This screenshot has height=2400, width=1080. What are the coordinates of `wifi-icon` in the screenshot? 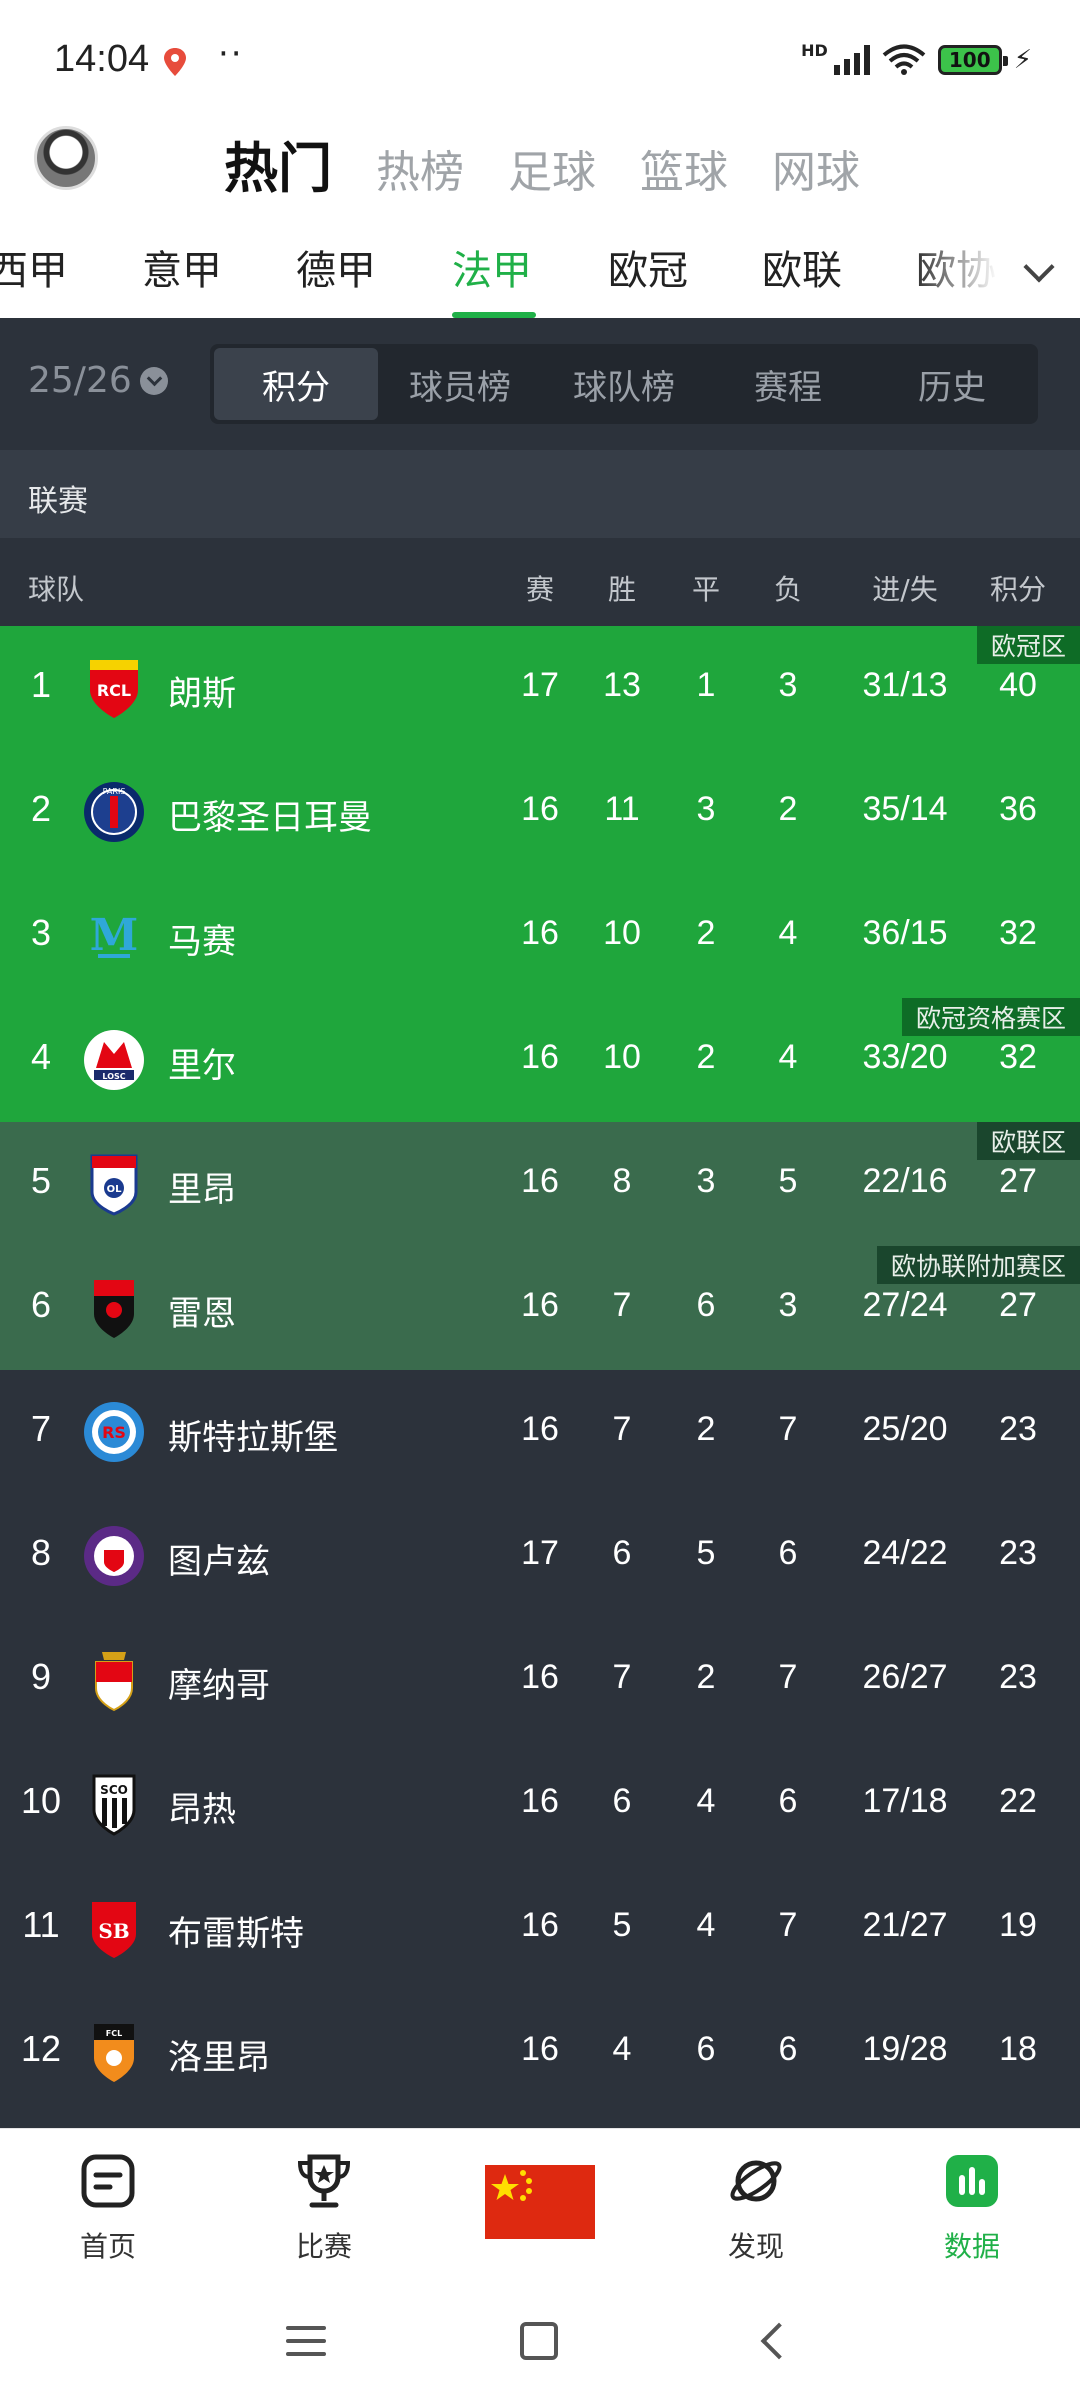 It's located at (904, 59).